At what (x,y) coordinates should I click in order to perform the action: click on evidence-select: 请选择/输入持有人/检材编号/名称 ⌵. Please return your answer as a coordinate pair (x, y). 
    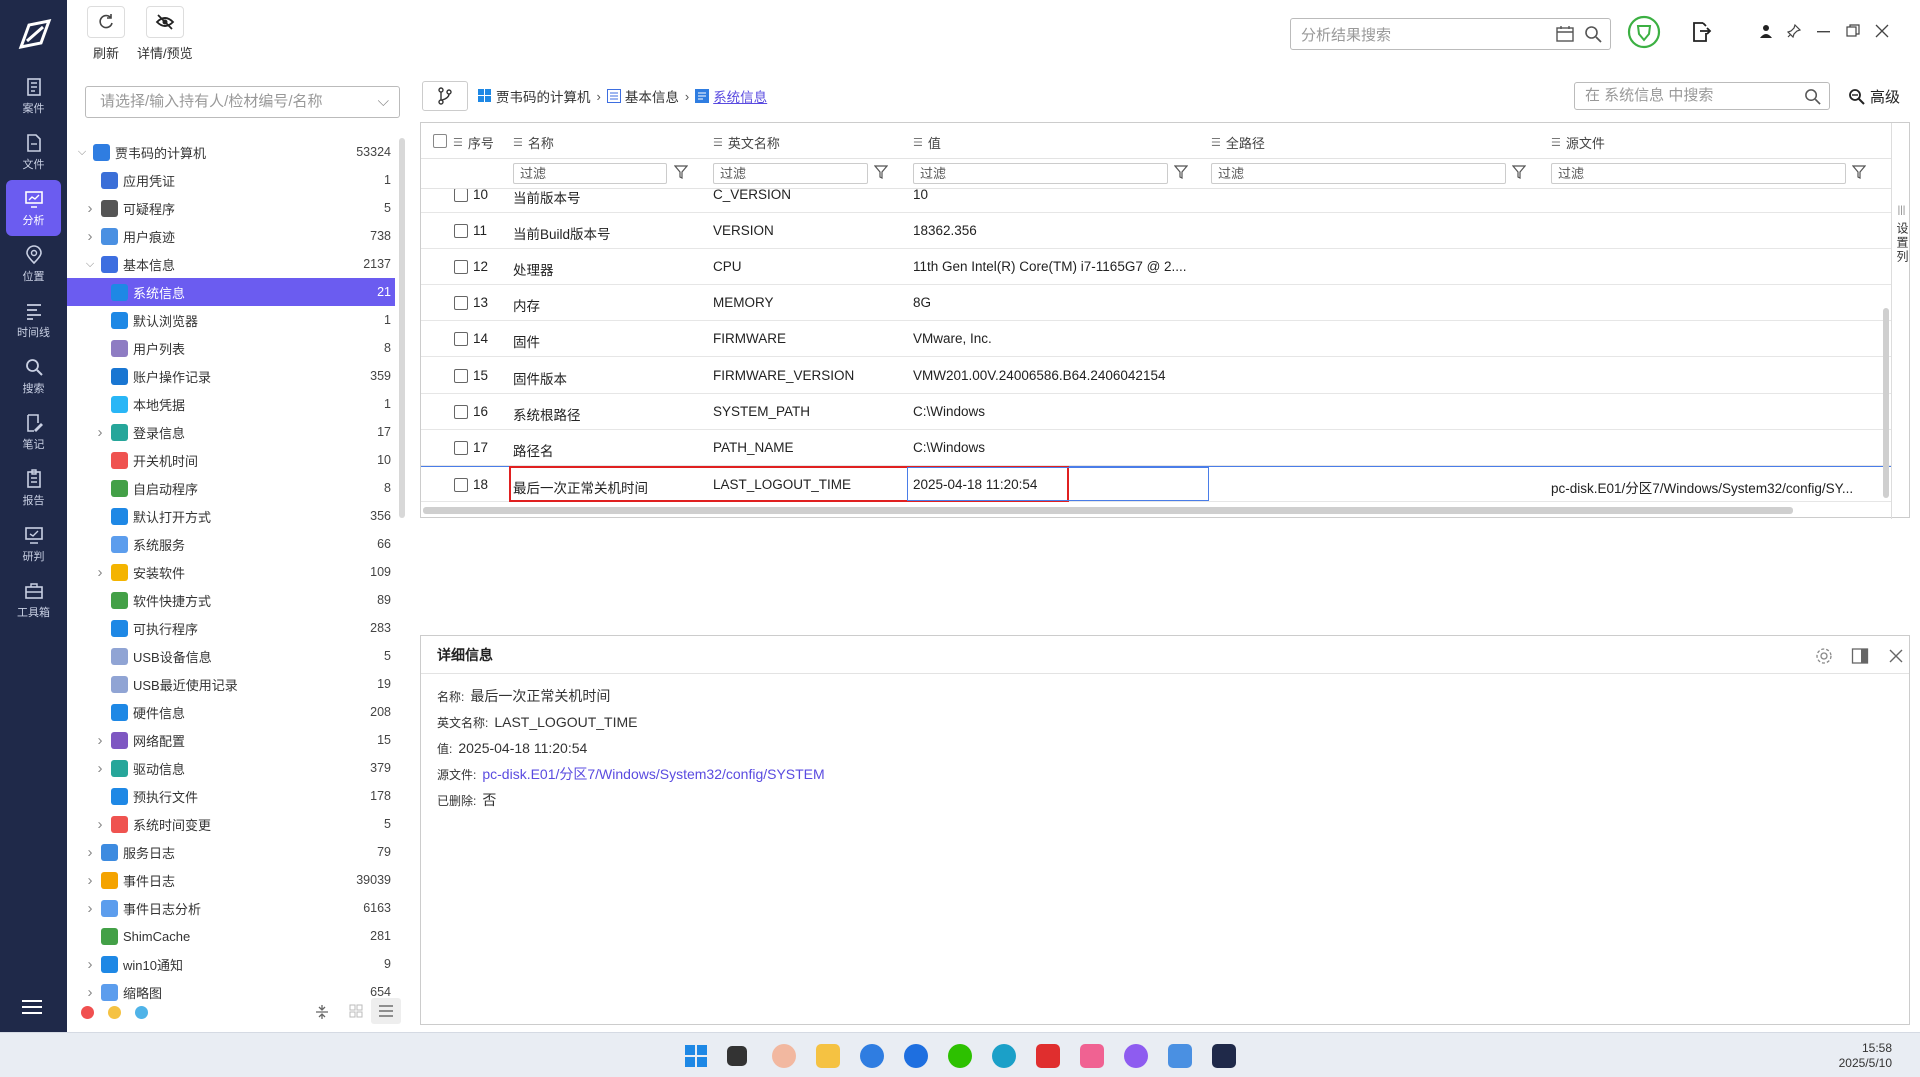
    Looking at the image, I should click on (242, 102).